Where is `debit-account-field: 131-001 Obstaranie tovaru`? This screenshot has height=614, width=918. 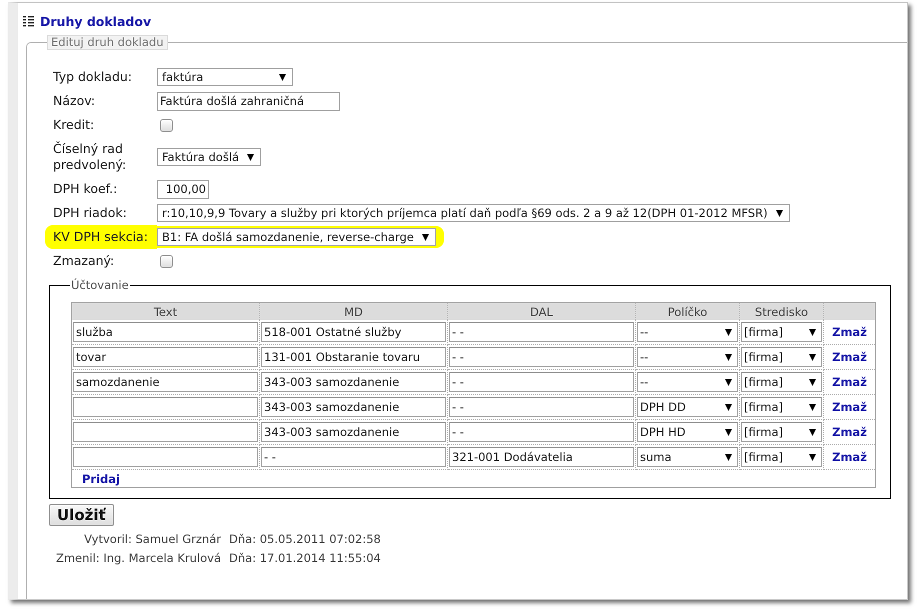 debit-account-field: 131-001 Obstaranie tovaru is located at coordinates (353, 357).